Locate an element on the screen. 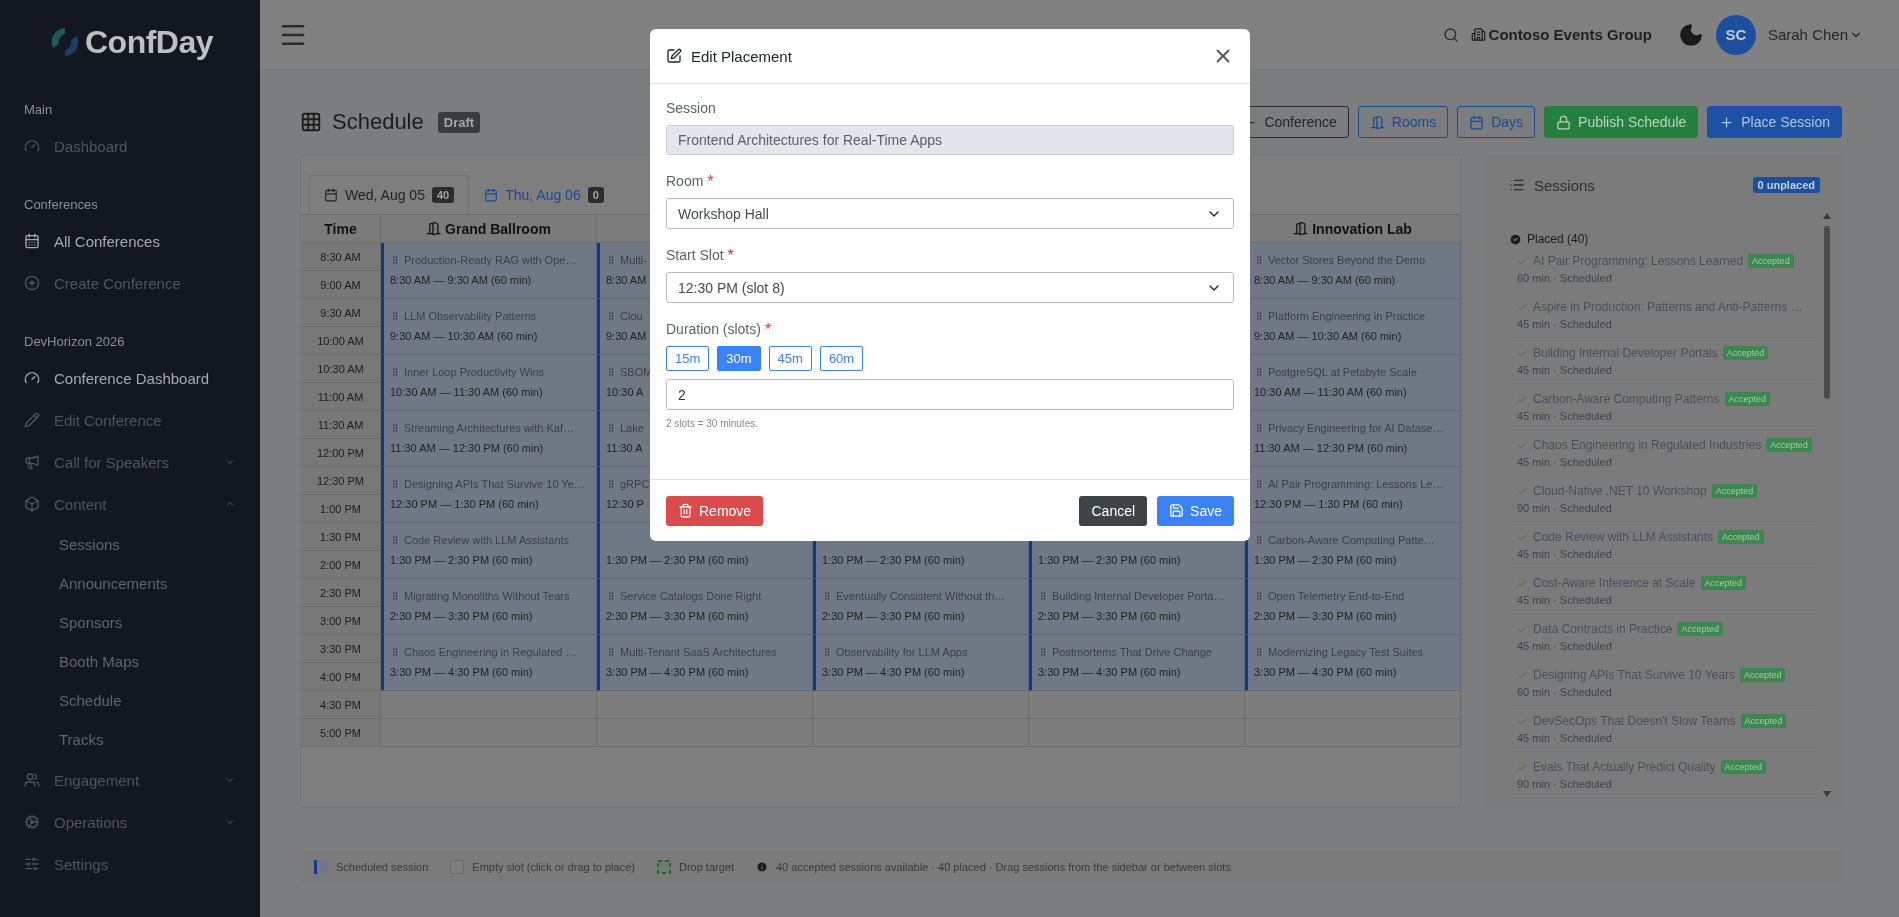 The height and width of the screenshot is (917, 1899). users-icon is located at coordinates (32, 780).